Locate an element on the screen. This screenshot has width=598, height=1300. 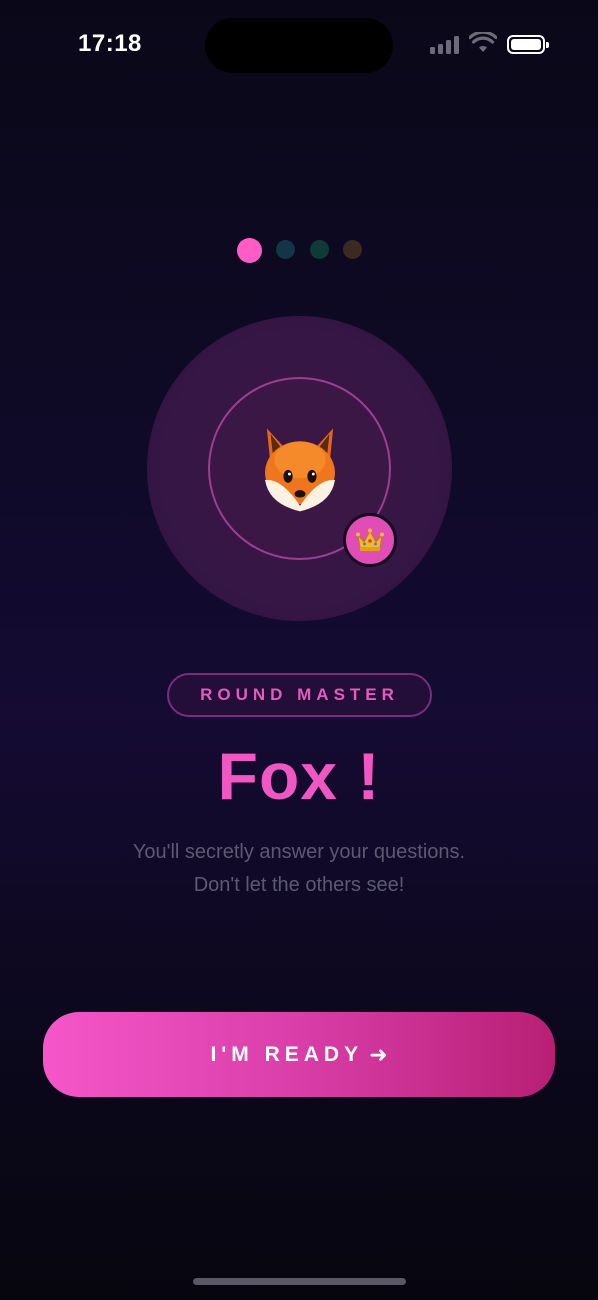
ready-button: I'M READY ➜ is located at coordinates (299, 1054).